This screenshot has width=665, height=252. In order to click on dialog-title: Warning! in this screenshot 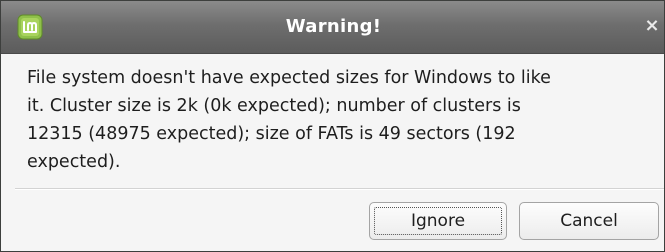, I will do `click(333, 26)`.